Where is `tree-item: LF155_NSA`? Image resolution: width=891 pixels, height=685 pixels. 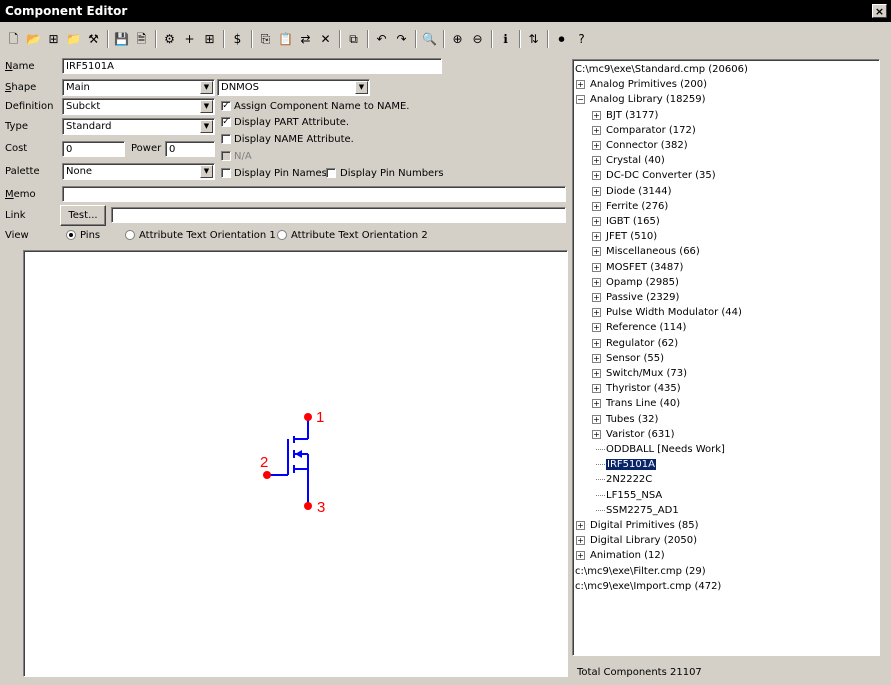
tree-item: LF155_NSA is located at coordinates (629, 495).